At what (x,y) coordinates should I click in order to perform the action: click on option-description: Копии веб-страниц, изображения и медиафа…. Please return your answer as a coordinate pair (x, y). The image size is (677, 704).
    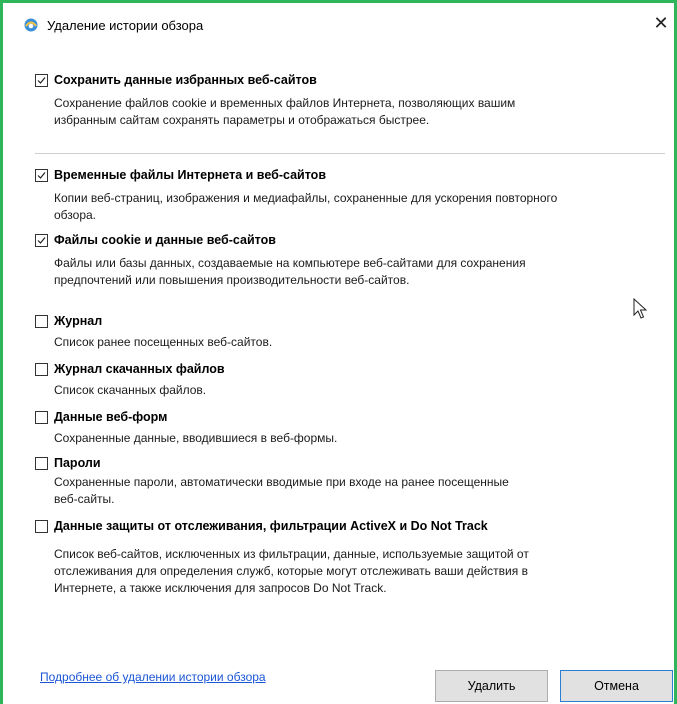
    Looking at the image, I should click on (364, 207).